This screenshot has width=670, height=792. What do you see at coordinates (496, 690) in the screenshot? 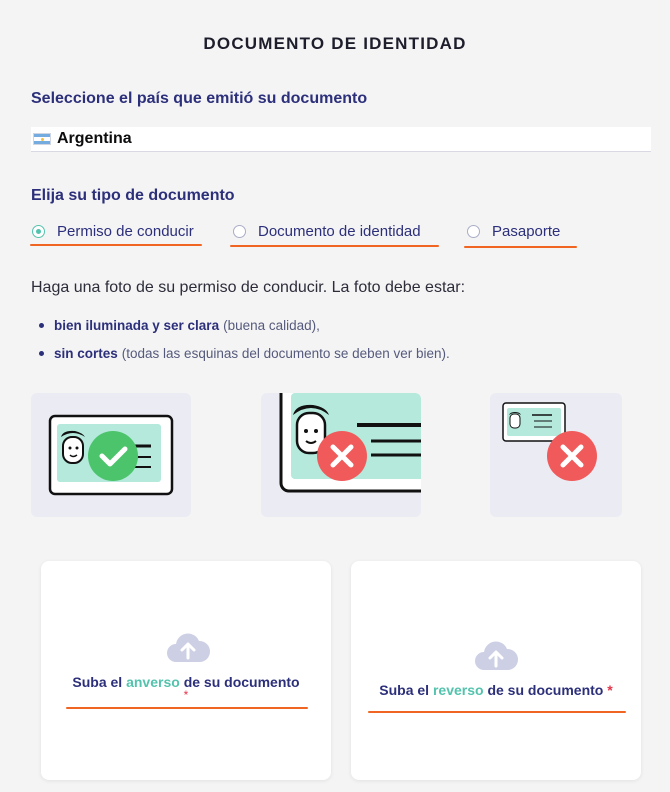
I see `upload-back-label: Suba el reverso de su documento *` at bounding box center [496, 690].